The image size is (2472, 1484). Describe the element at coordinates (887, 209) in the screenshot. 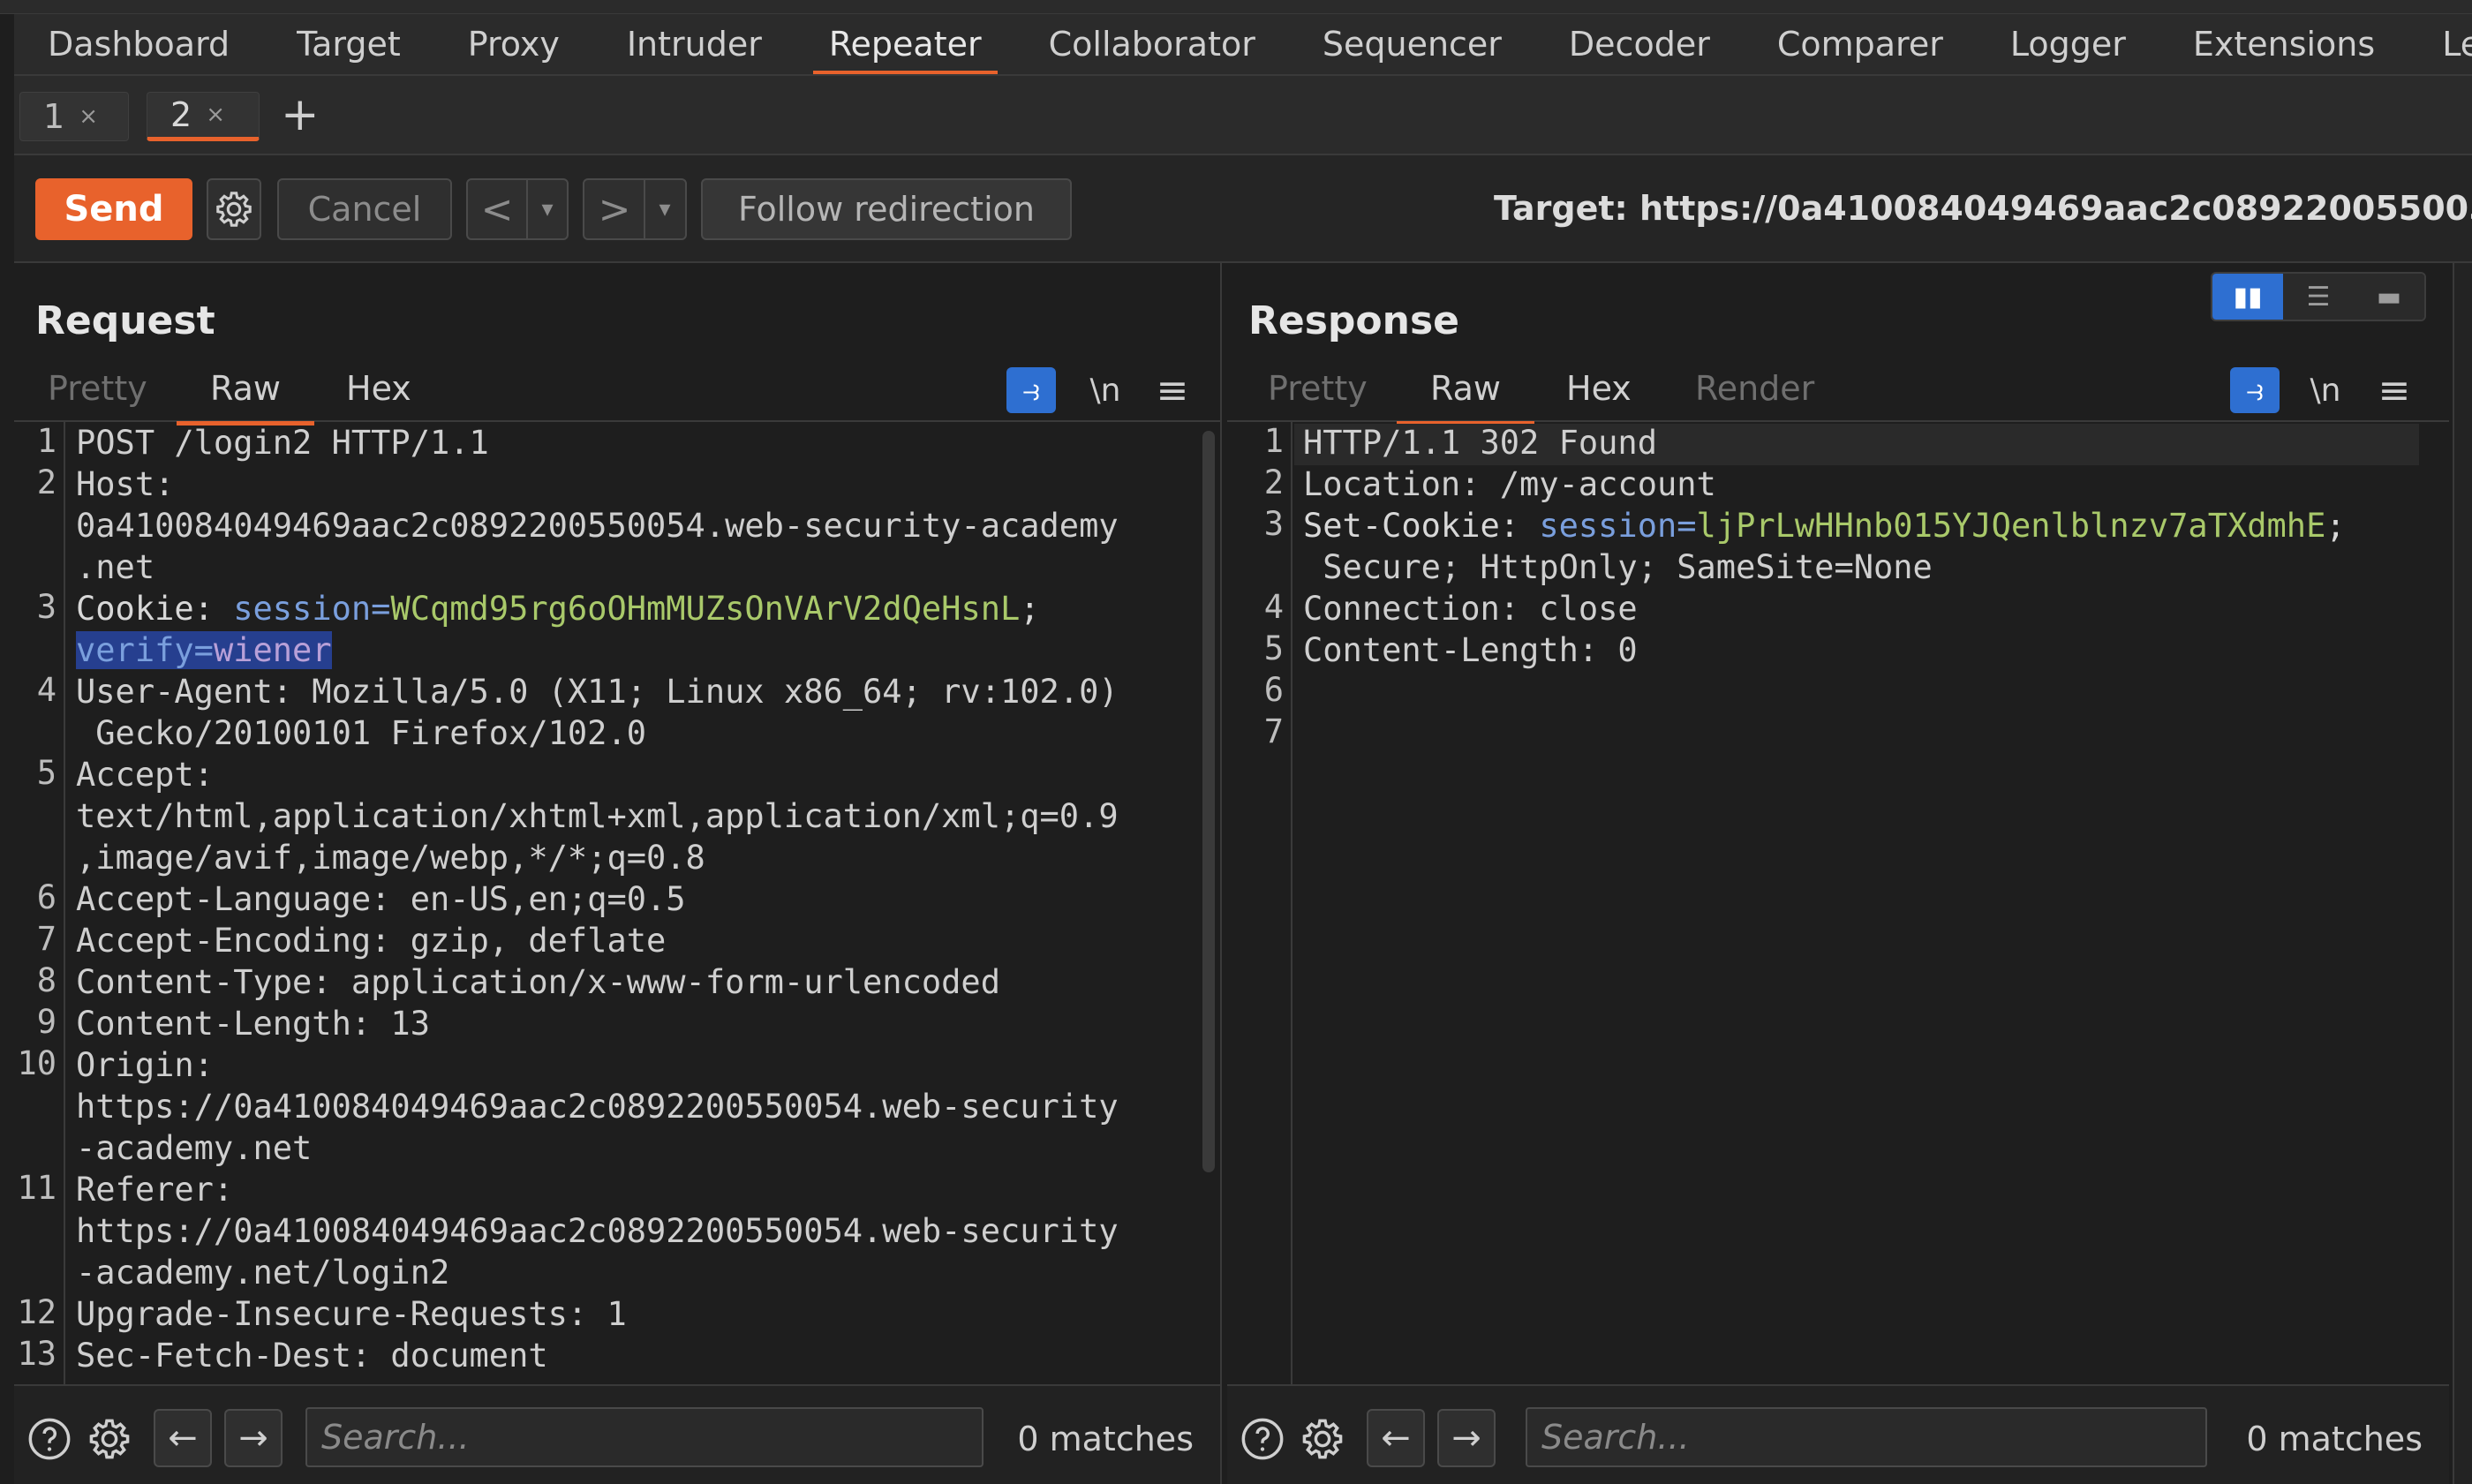

I see `follow-redirection-button: Follow redirection` at that location.